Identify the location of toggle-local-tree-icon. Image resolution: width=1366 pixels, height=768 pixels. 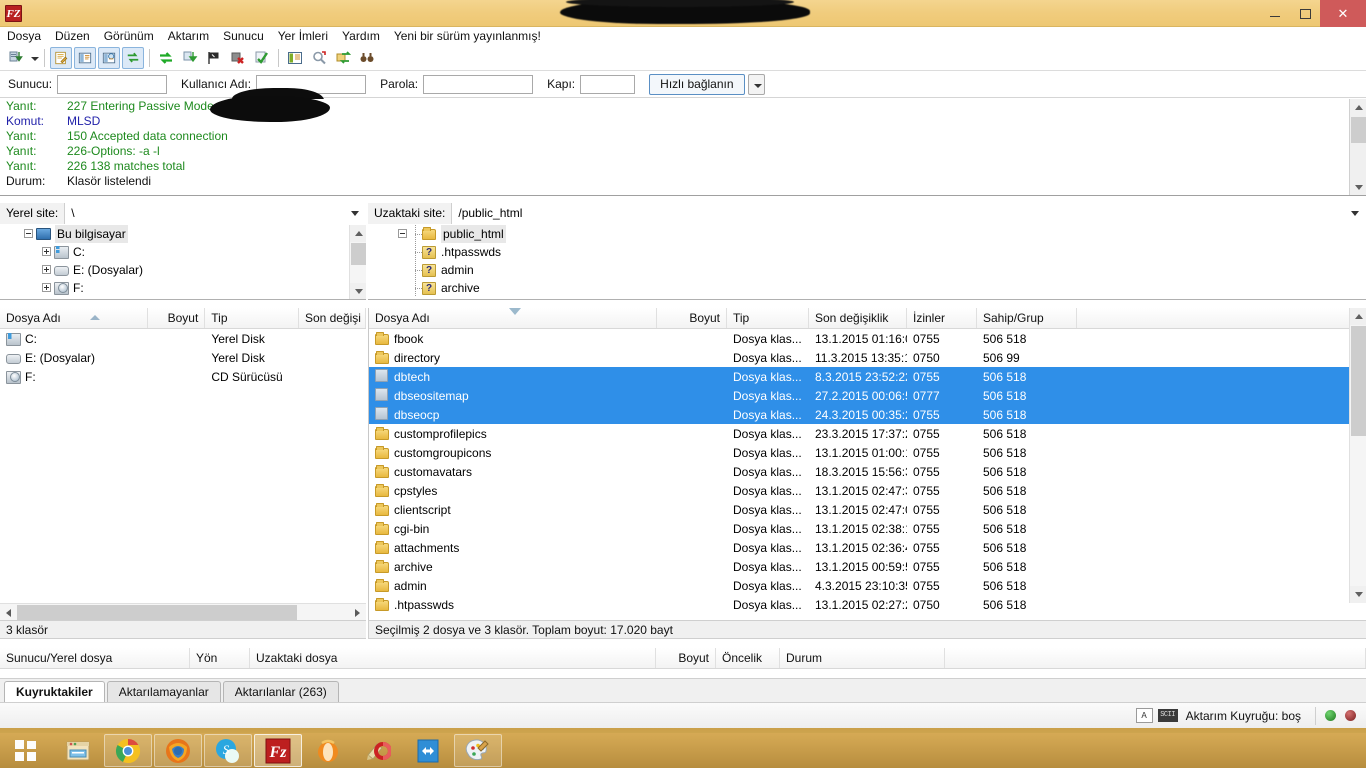
(85, 57).